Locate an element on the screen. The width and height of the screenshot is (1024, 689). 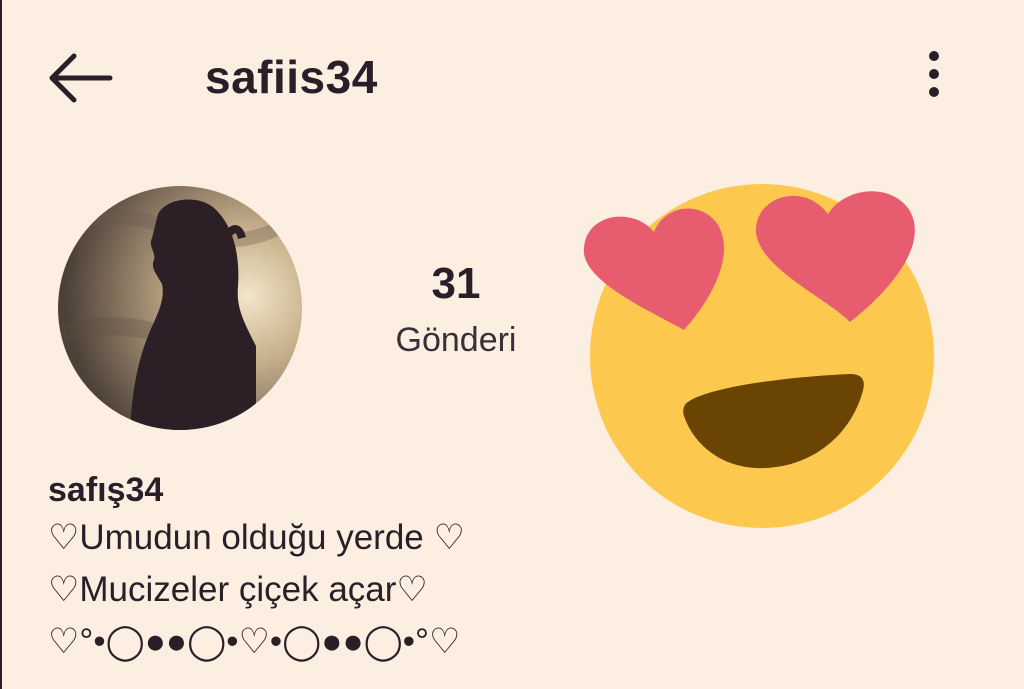
page-title: safiis34 is located at coordinates (291, 77).